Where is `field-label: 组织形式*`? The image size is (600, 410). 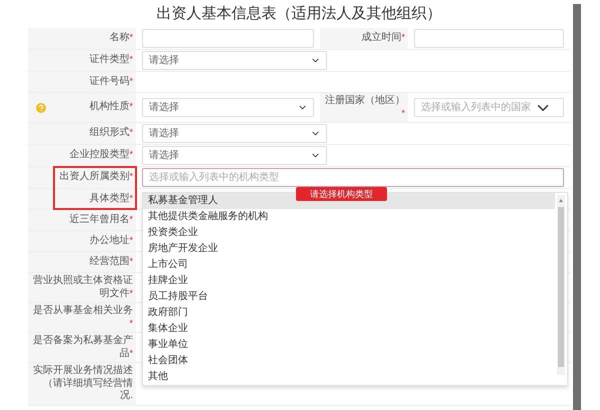 field-label: 组织形式* is located at coordinates (82, 133).